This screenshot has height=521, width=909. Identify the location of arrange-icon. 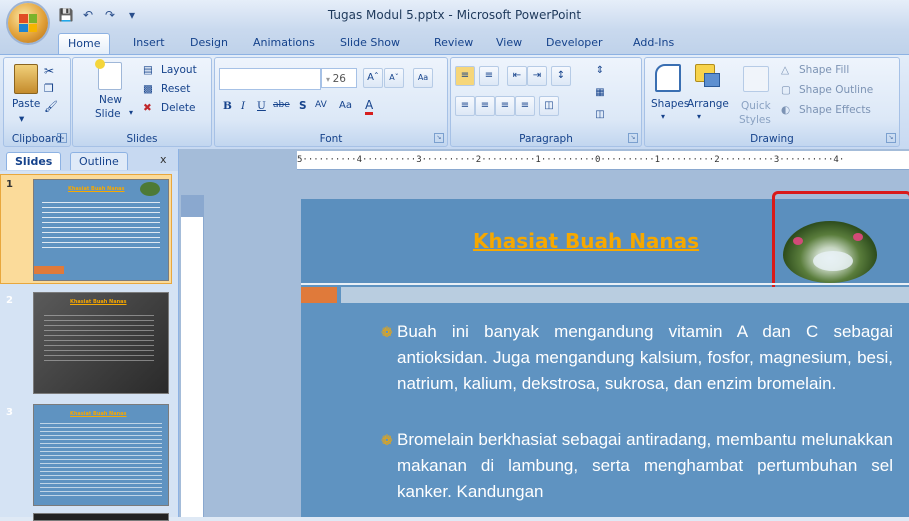
(707, 75).